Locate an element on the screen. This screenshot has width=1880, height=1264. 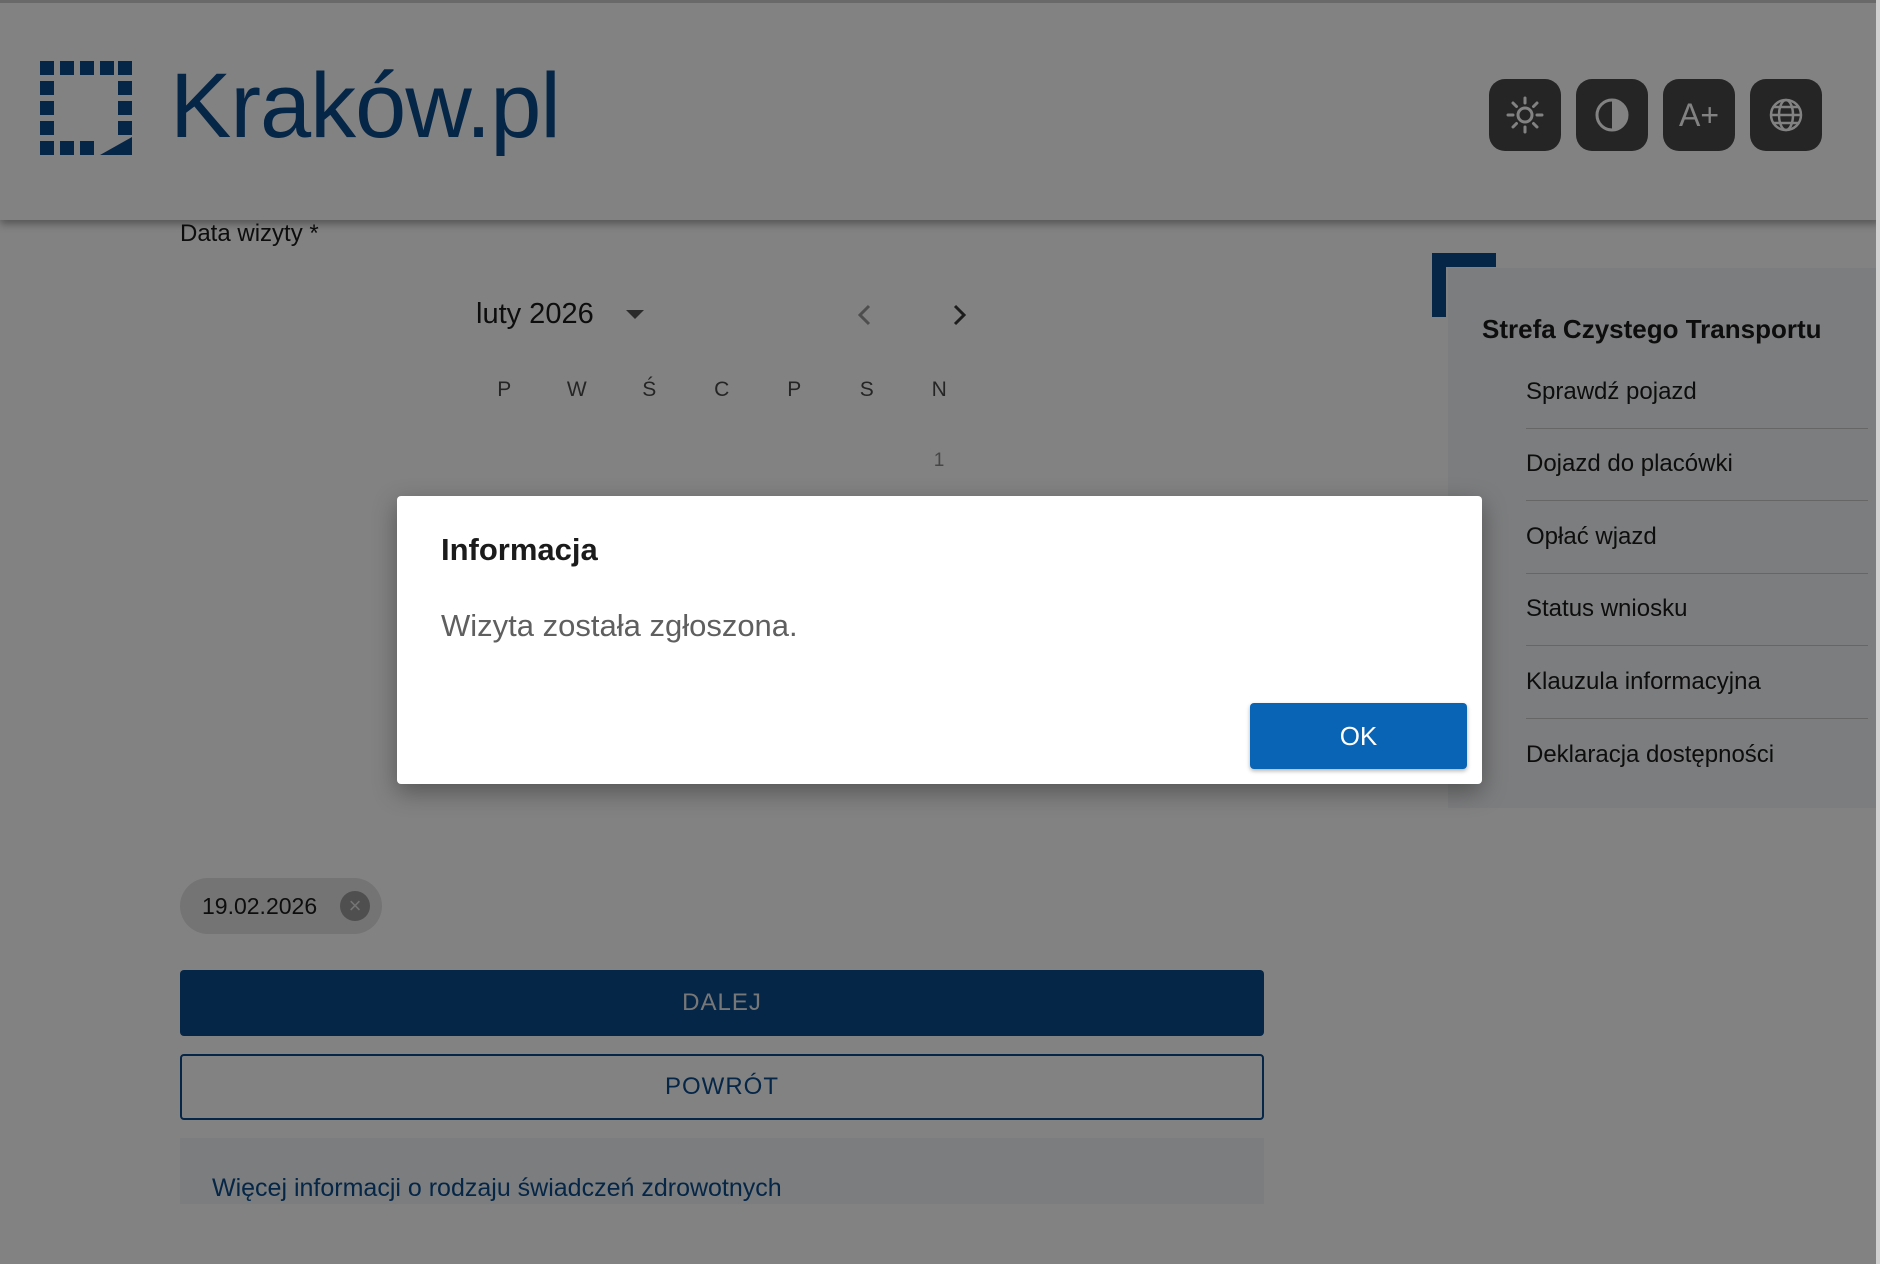
dialog-title: Informacja is located at coordinates (519, 549).